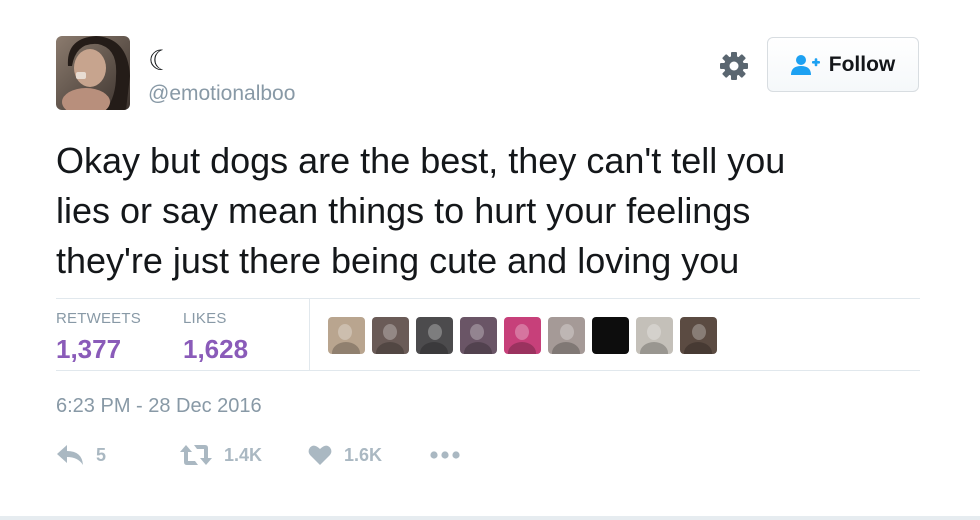  What do you see at coordinates (159, 406) in the screenshot?
I see `tweet-timestamp: 6:23 PM - 28 Dec 2016` at bounding box center [159, 406].